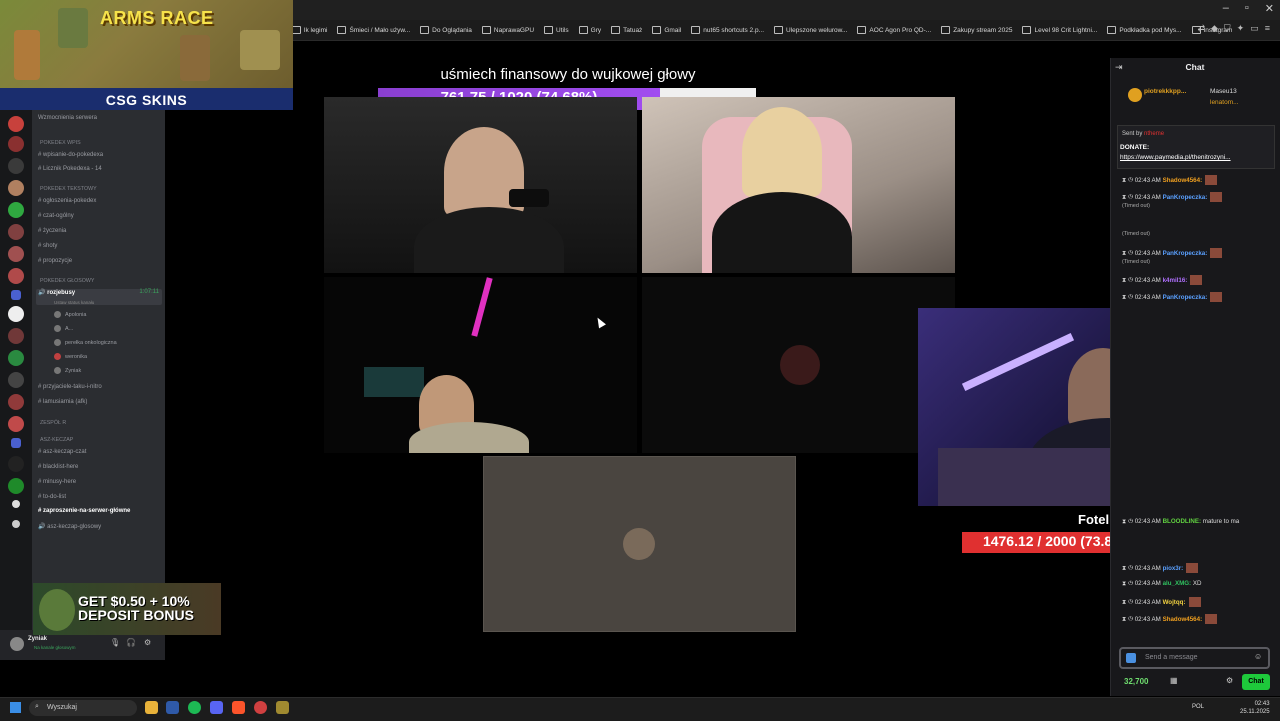 Image resolution: width=1280 pixels, height=721 pixels. Describe the element at coordinates (1254, 28) in the screenshot. I see `sidebar-icon: ▭` at that location.